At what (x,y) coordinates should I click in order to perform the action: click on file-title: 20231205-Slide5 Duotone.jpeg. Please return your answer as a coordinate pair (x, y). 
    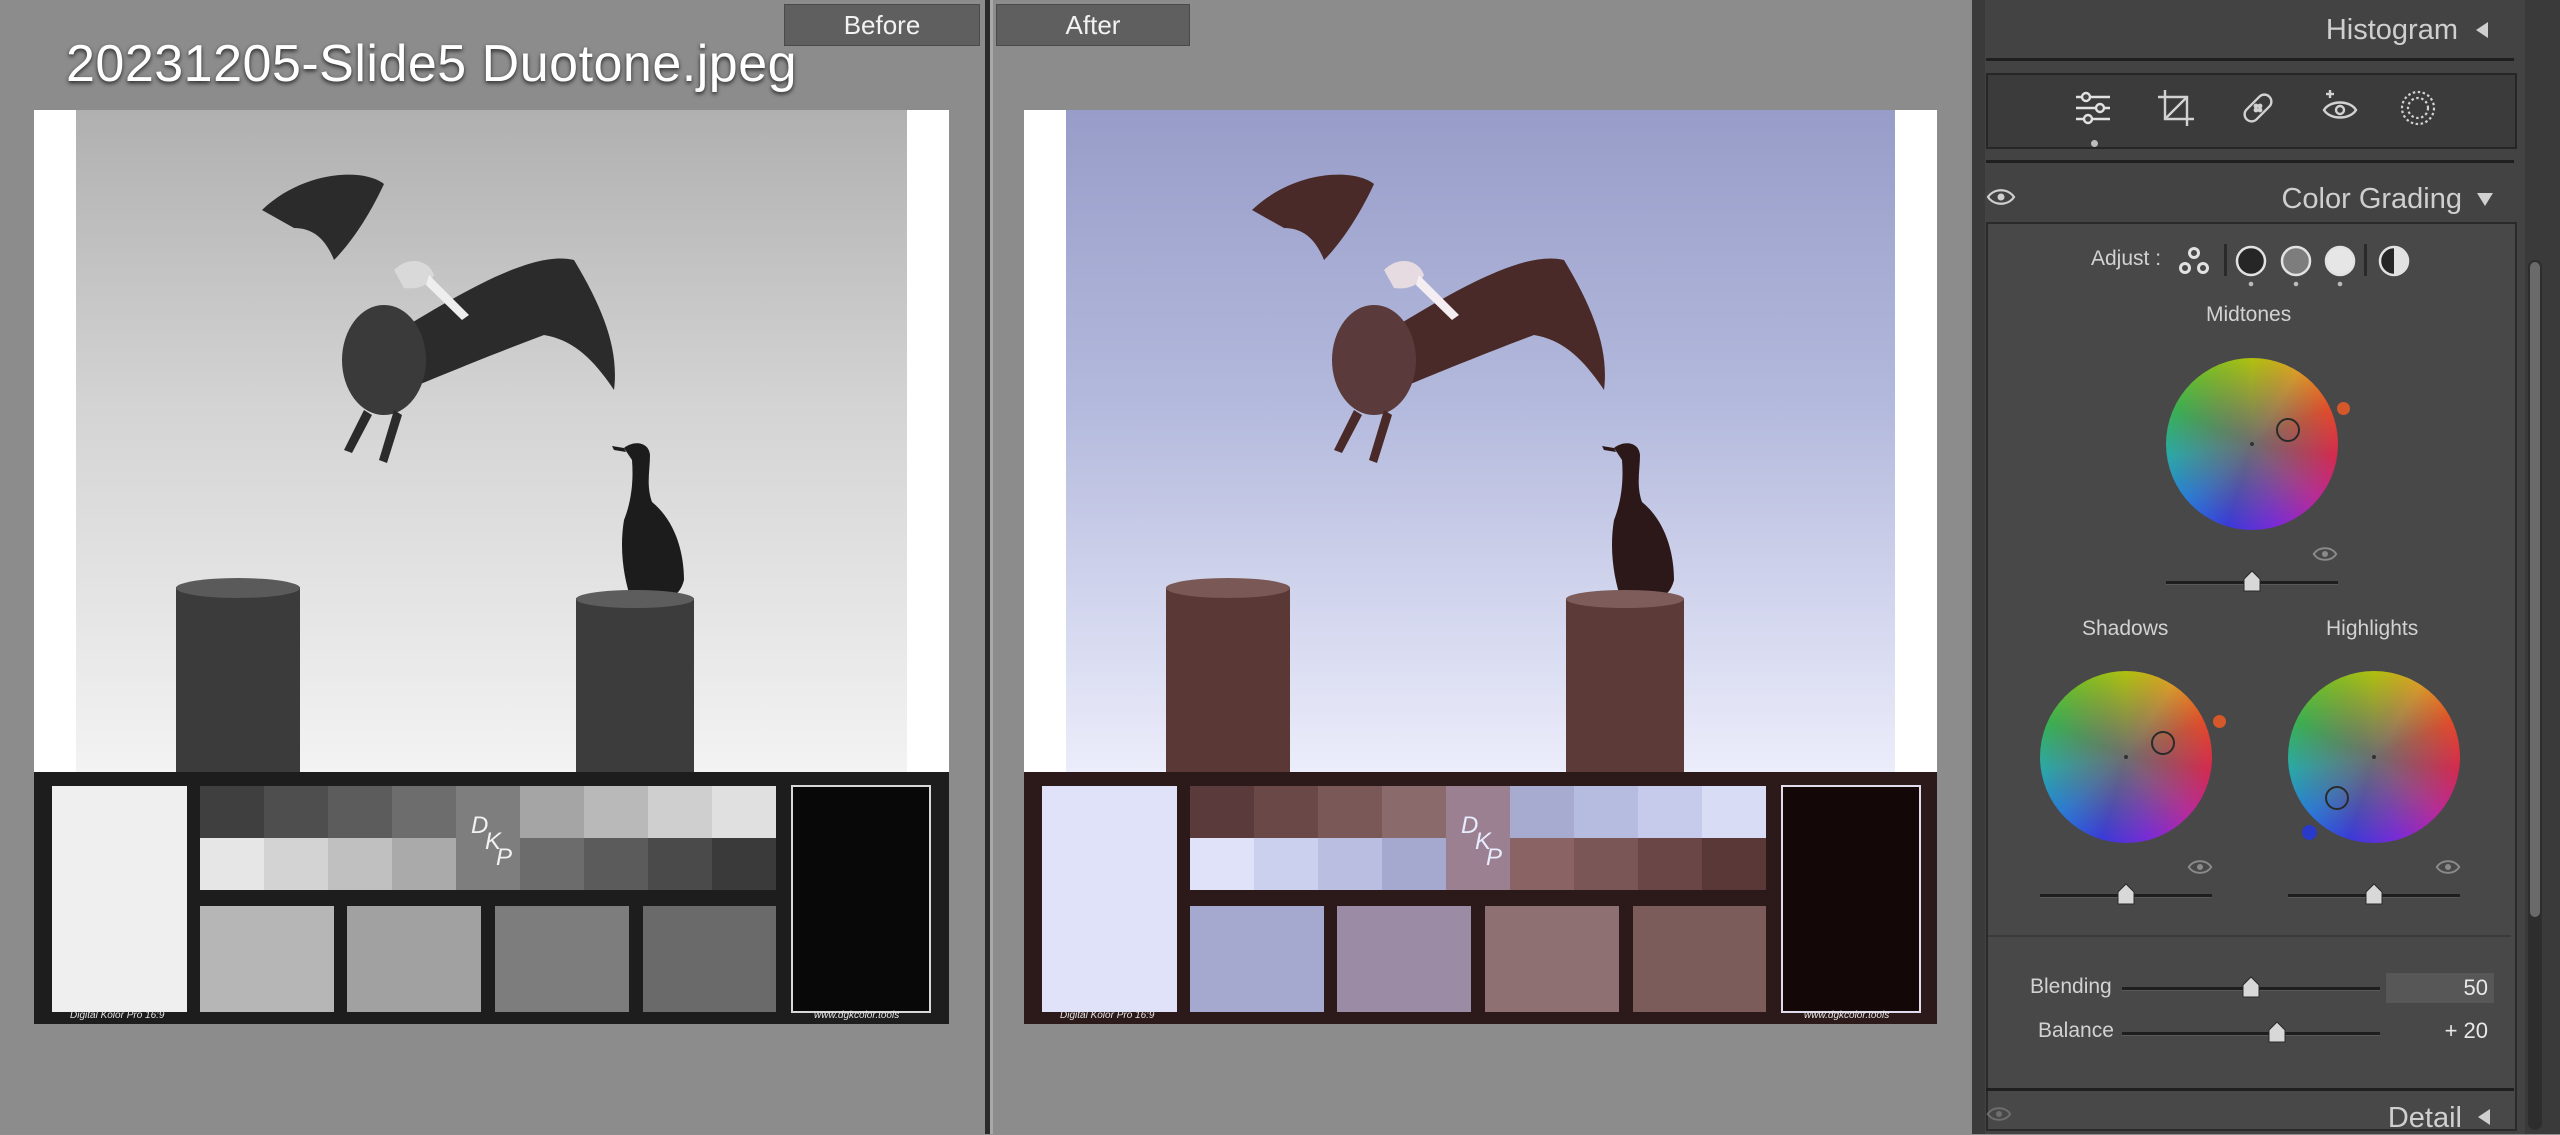
    Looking at the image, I should click on (432, 64).